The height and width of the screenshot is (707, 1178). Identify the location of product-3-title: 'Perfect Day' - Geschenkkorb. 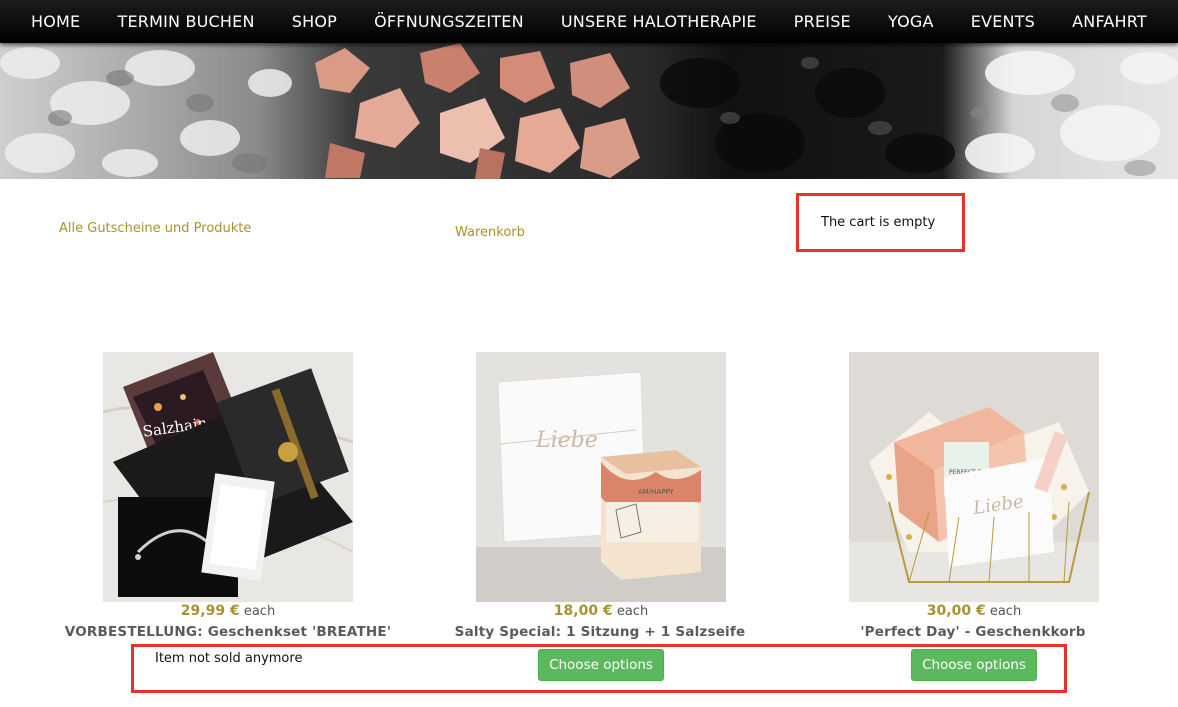
(973, 632).